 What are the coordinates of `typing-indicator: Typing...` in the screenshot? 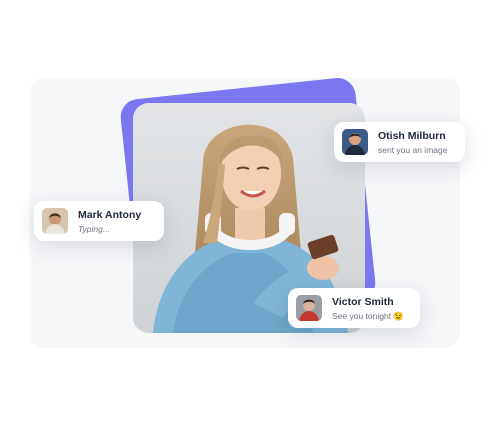 It's located at (94, 228).